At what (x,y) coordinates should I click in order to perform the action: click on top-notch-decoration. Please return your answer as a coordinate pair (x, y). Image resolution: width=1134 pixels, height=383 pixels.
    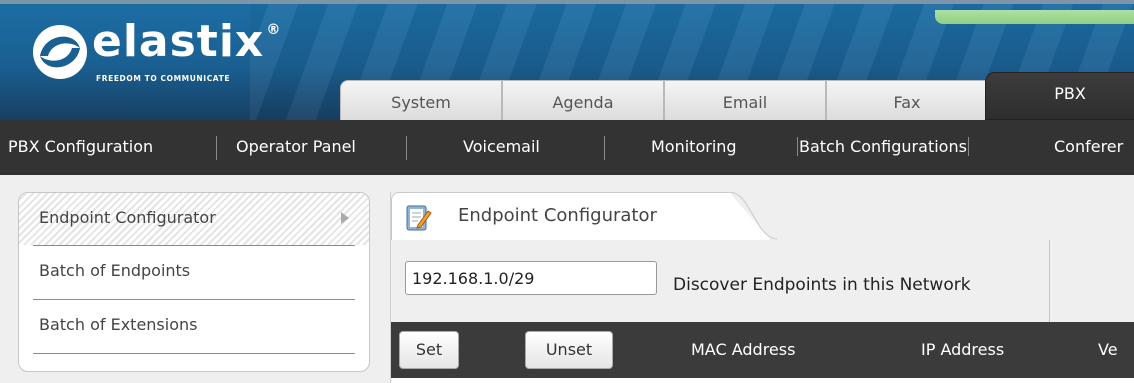
    Looking at the image, I should click on (1034, 17).